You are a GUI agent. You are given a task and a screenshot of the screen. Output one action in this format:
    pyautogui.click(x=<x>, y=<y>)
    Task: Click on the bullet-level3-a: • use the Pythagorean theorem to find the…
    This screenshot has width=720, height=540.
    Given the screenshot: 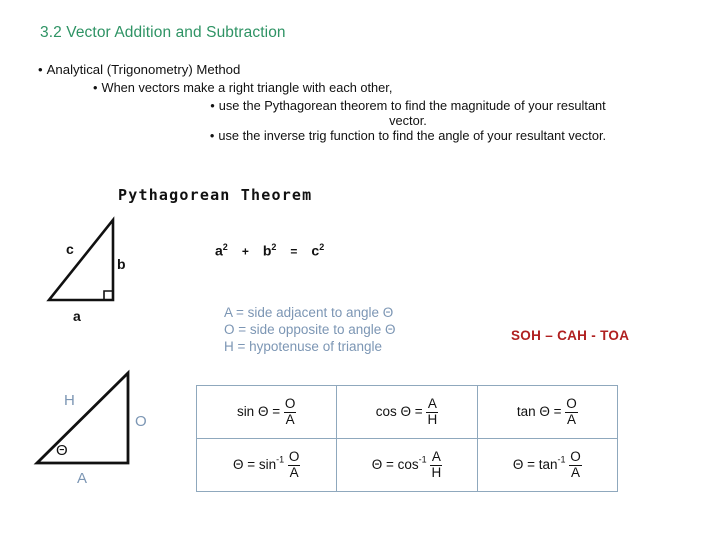 What is the action you would take?
    pyautogui.click(x=408, y=105)
    